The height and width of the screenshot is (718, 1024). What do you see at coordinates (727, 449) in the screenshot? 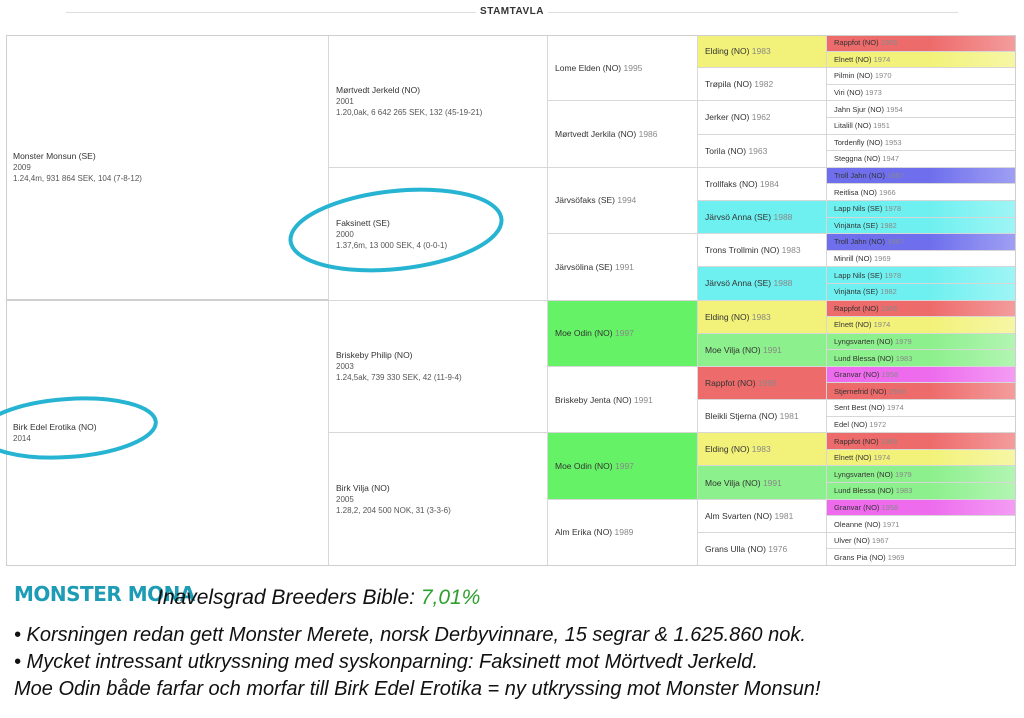
I see `horse-name-text: Elding (NO)` at bounding box center [727, 449].